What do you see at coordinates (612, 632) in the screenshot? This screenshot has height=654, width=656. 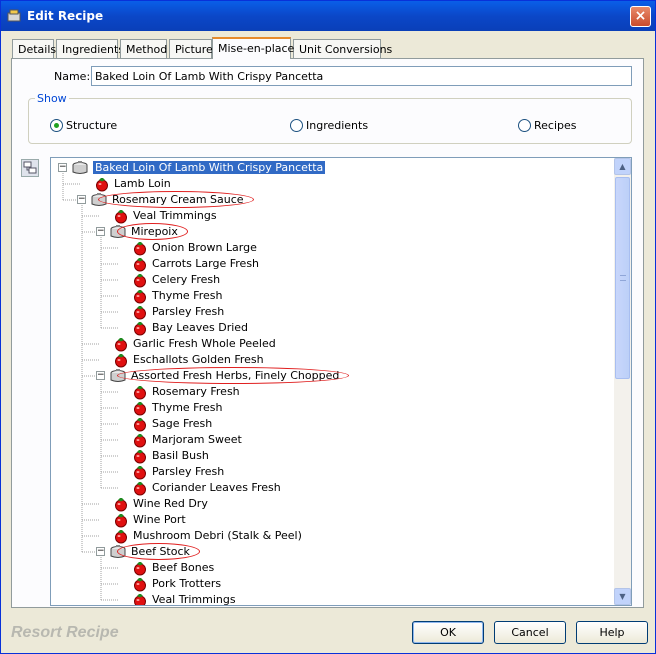 I see `help-button: Help` at bounding box center [612, 632].